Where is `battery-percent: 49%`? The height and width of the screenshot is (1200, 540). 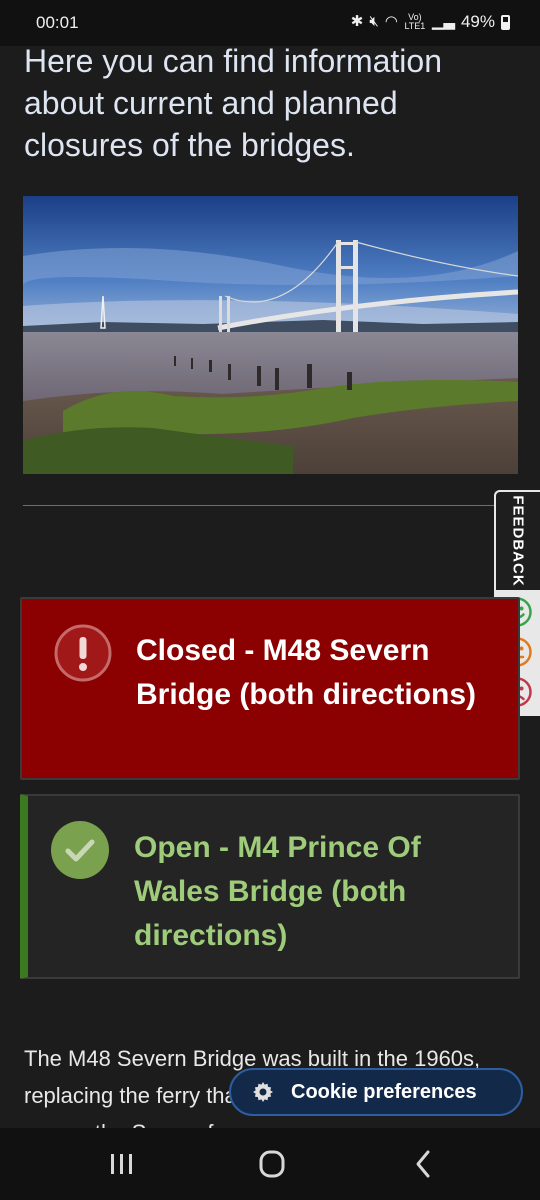
battery-percent: 49% is located at coordinates (477, 21).